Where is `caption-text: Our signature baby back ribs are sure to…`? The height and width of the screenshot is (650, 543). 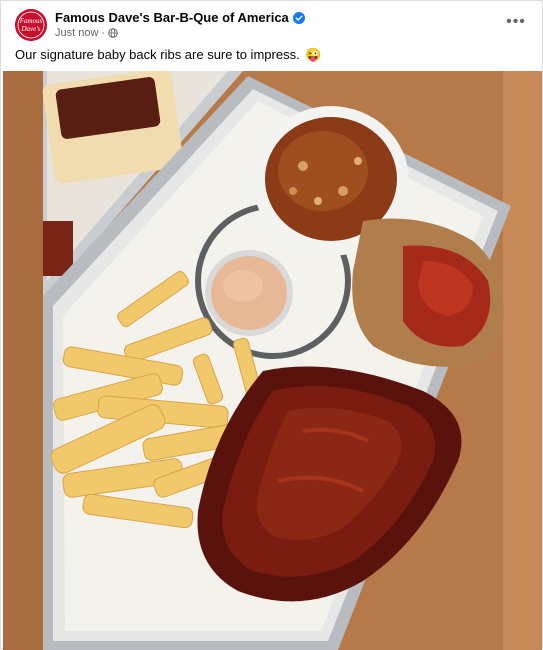
caption-text: Our signature baby back ribs are sure to… is located at coordinates (157, 54).